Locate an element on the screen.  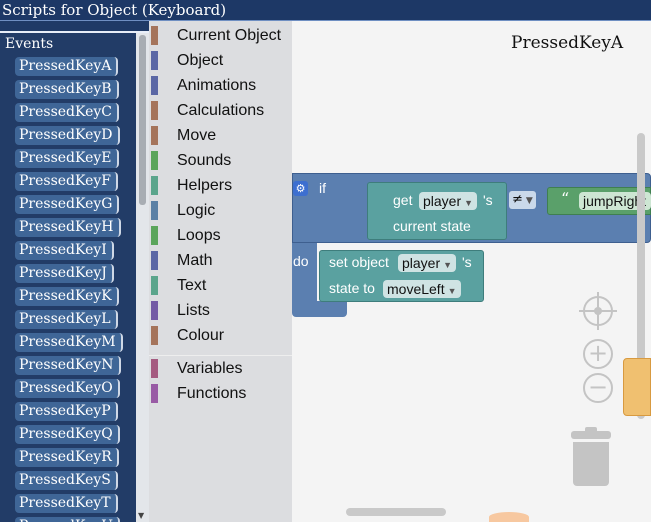
chevron-down-icon: ▼ is located at coordinates (452, 291).